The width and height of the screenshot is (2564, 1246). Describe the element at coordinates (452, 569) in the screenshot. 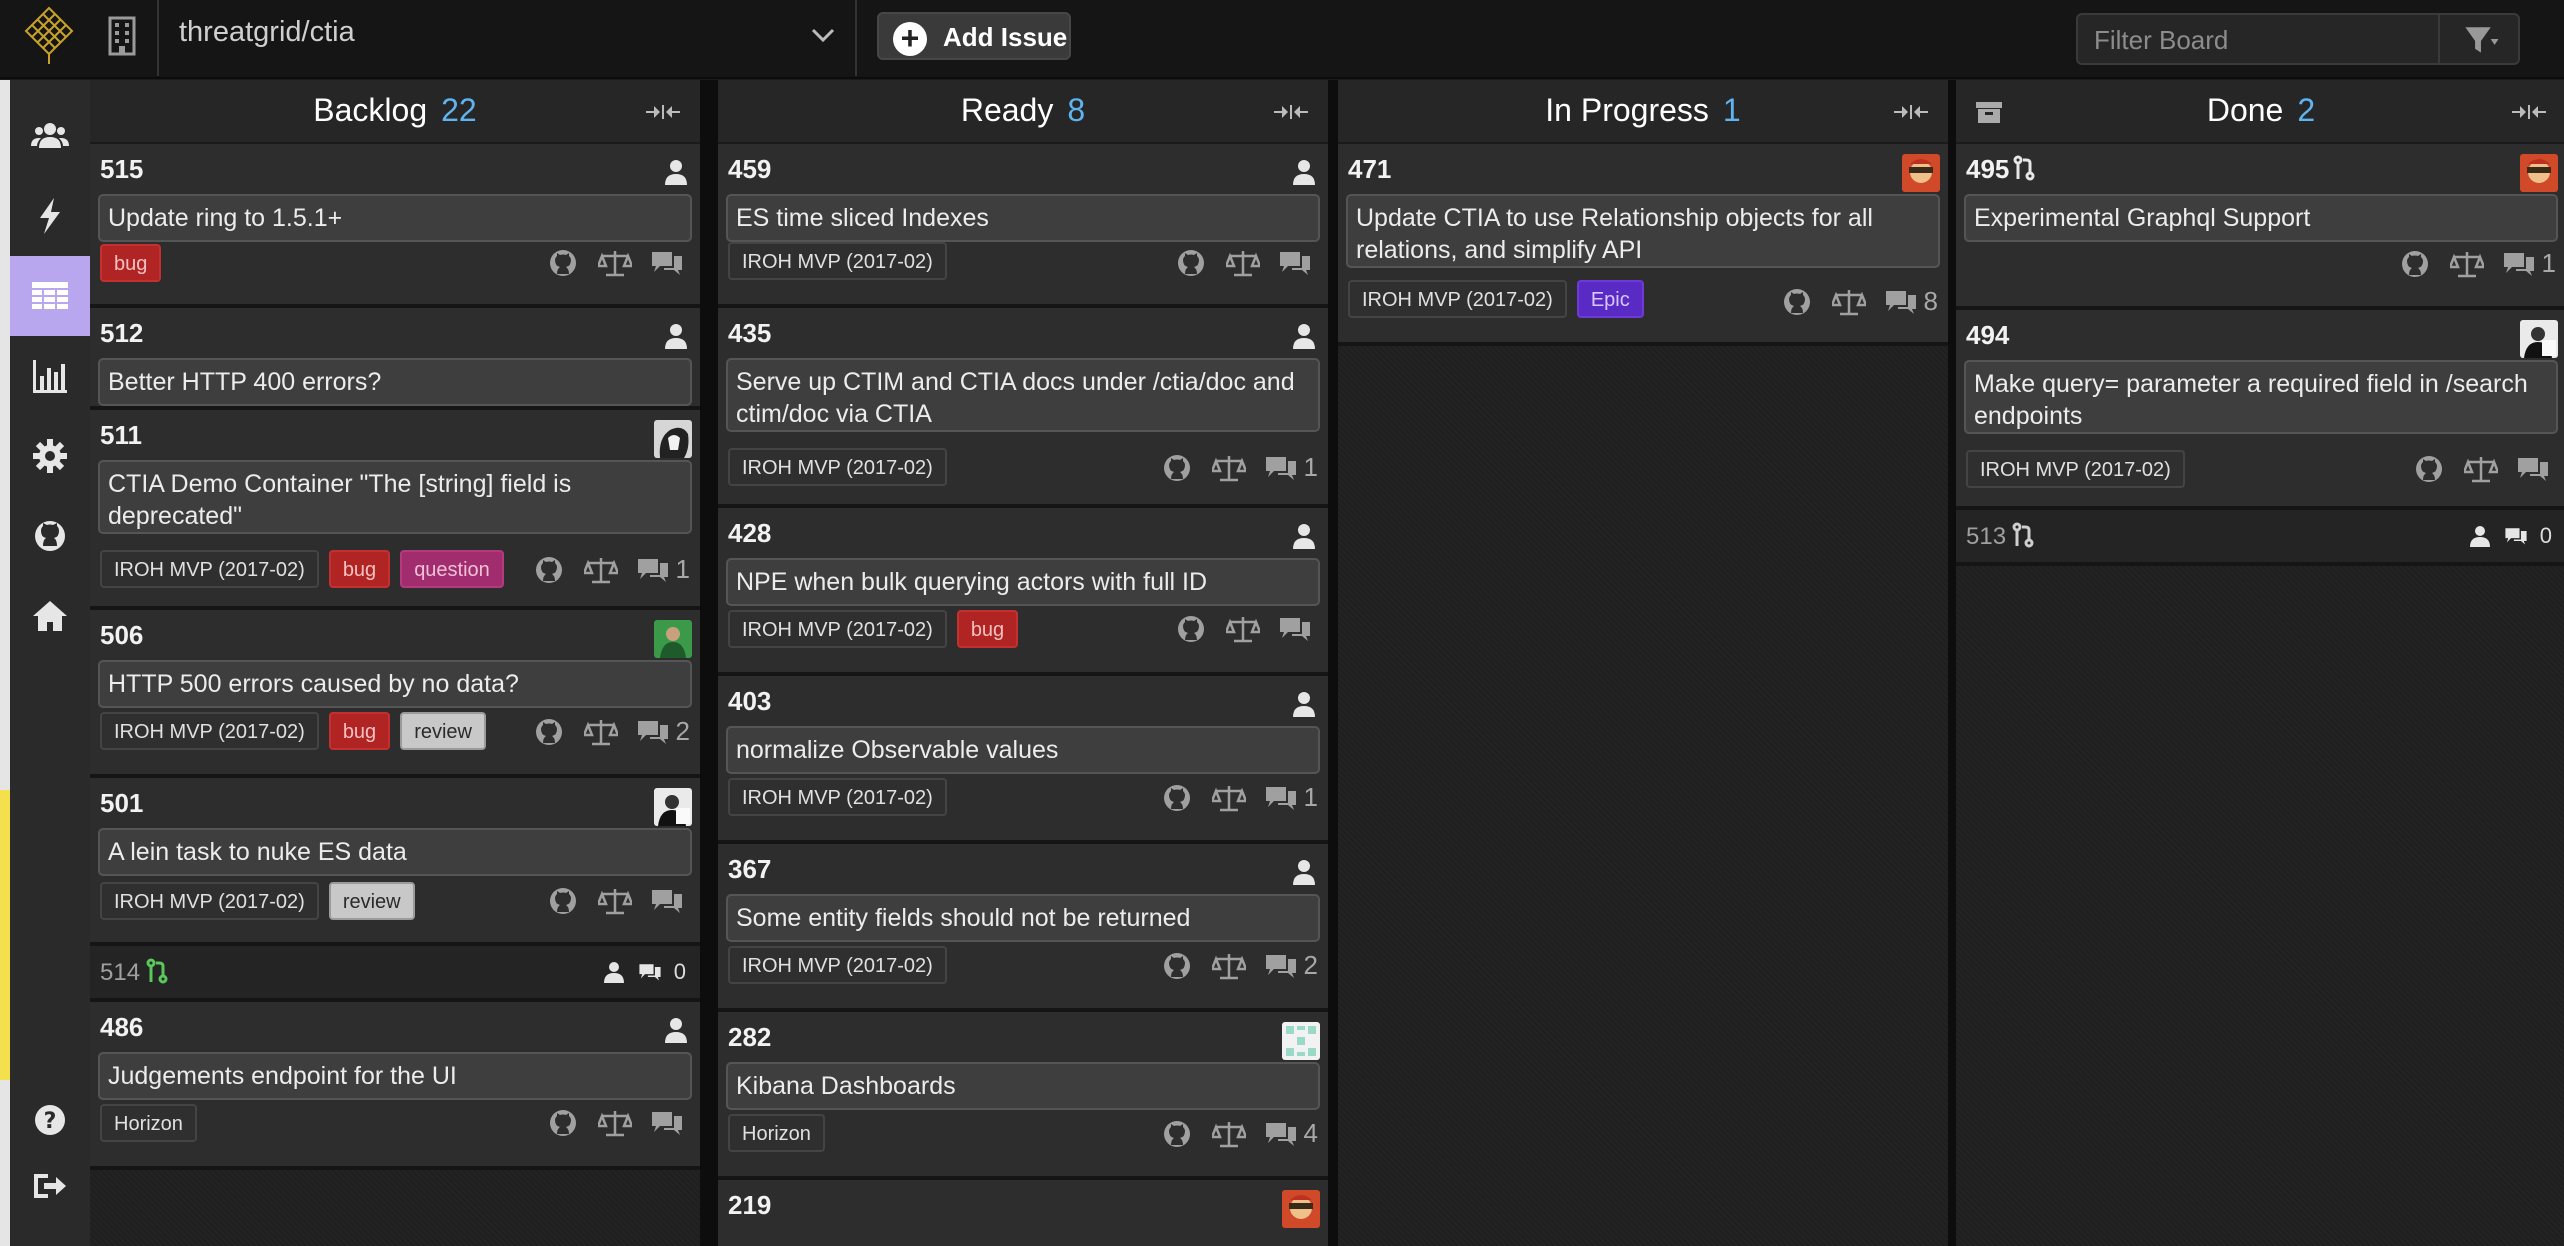

I see `label-question: question` at that location.